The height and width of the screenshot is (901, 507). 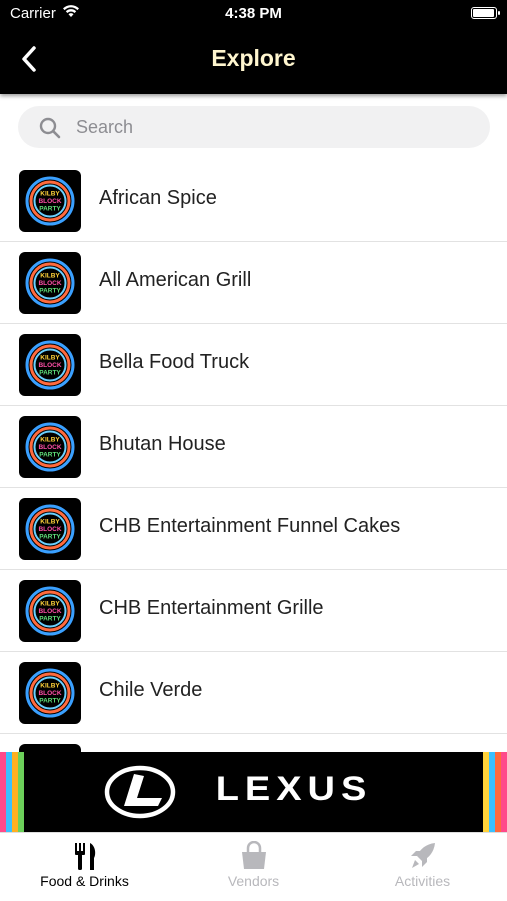 What do you see at coordinates (253, 365) in the screenshot?
I see `list-item: KILBY BLOCK PARTY Bella Food Truck` at bounding box center [253, 365].